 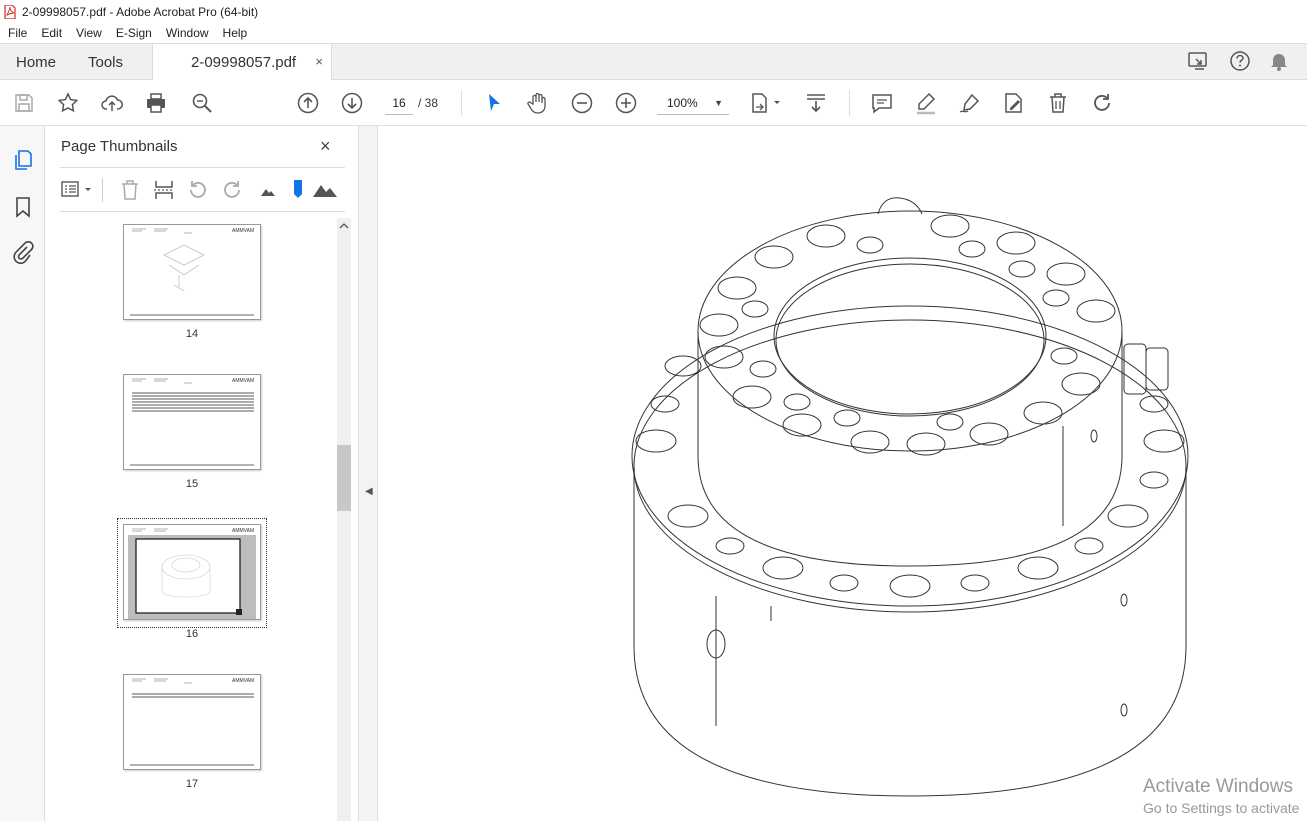 I want to click on reduce-thumbnail-size-icon, so click(x=268, y=190).